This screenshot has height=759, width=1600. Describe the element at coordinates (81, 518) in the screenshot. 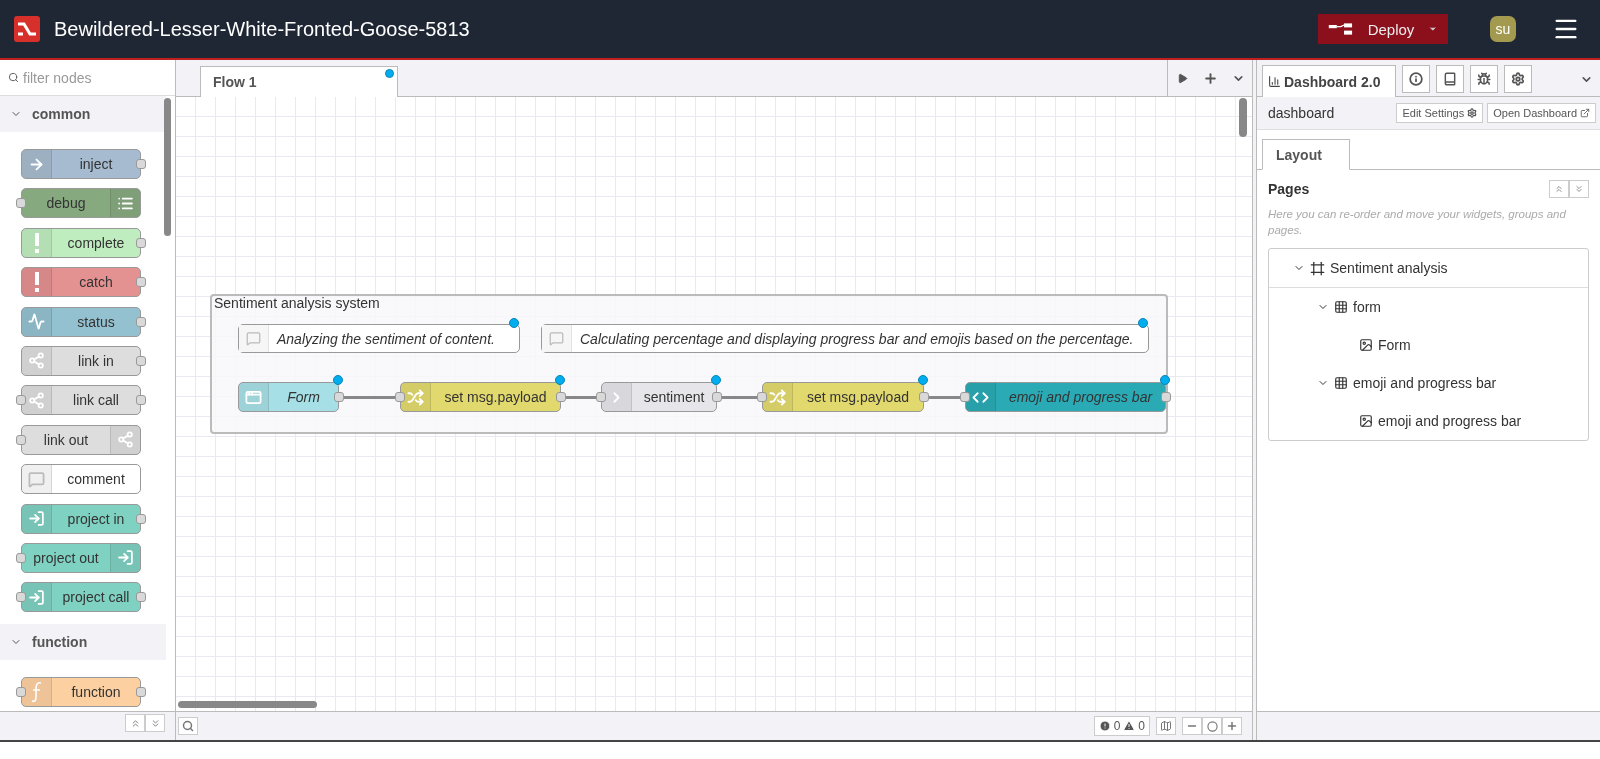

I see `palette-node: project in` at that location.